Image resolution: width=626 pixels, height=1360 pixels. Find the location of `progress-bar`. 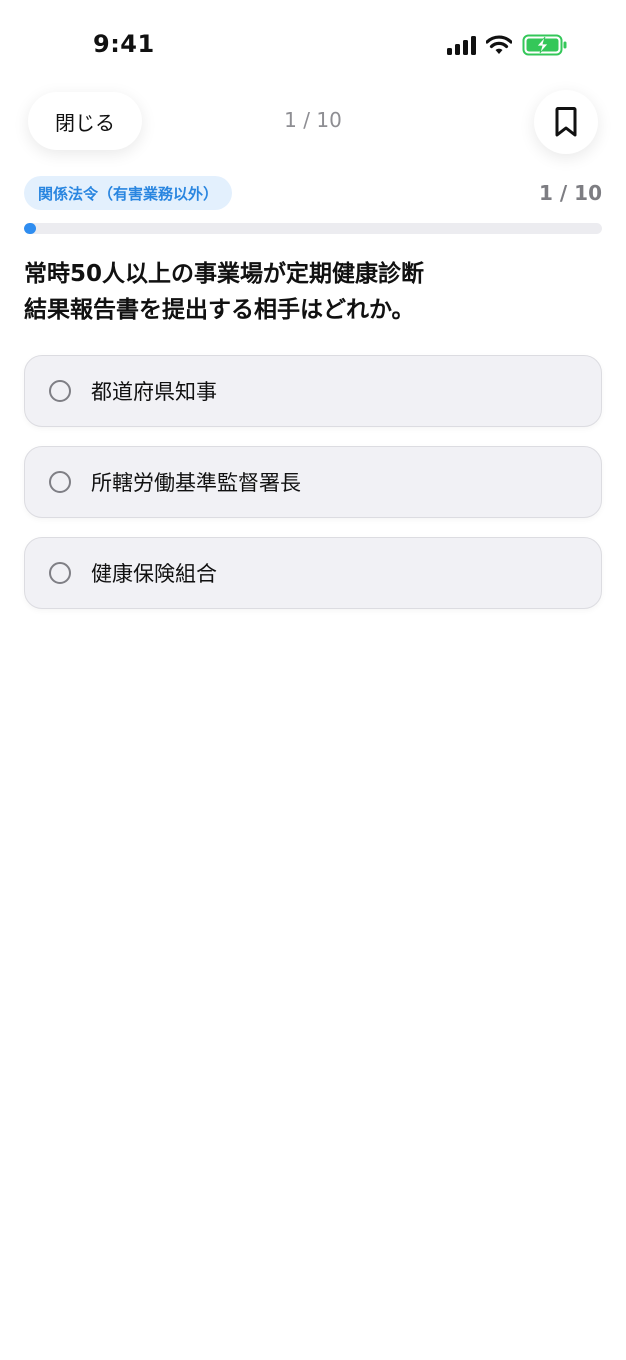

progress-bar is located at coordinates (313, 228).